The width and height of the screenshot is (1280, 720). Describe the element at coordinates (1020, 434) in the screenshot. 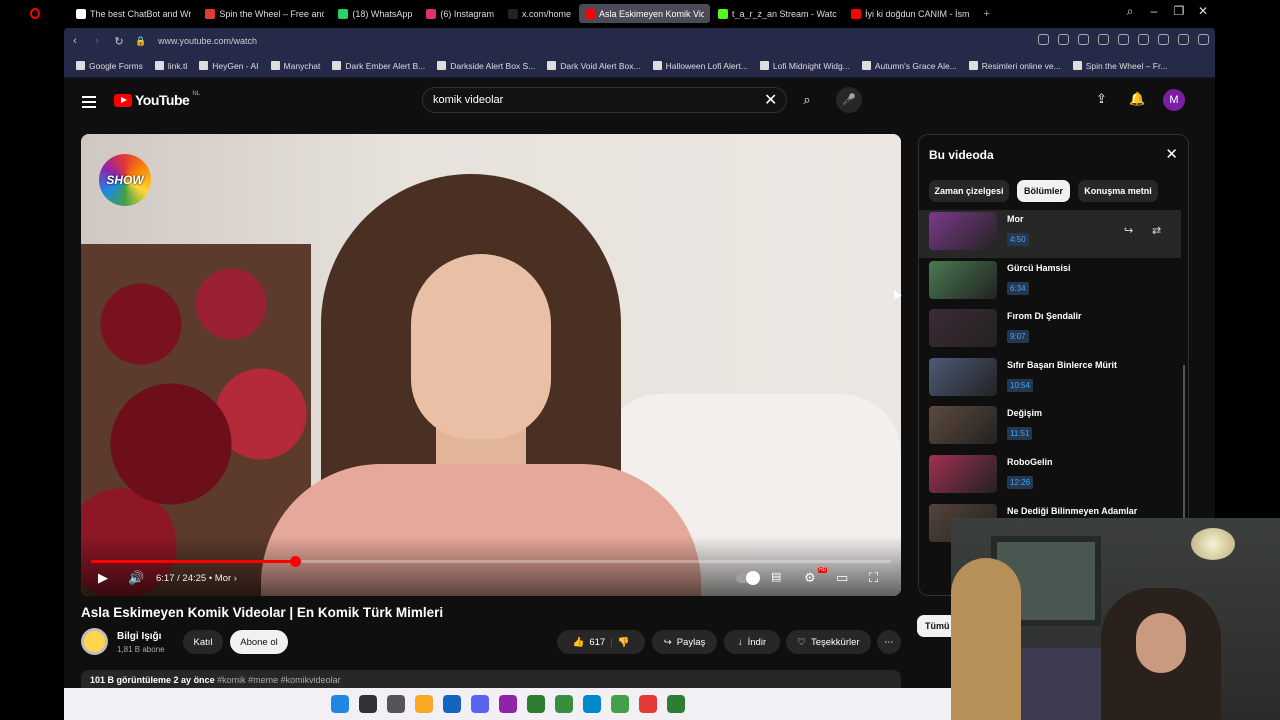

I see `chapter-timestamp: 11:51` at that location.